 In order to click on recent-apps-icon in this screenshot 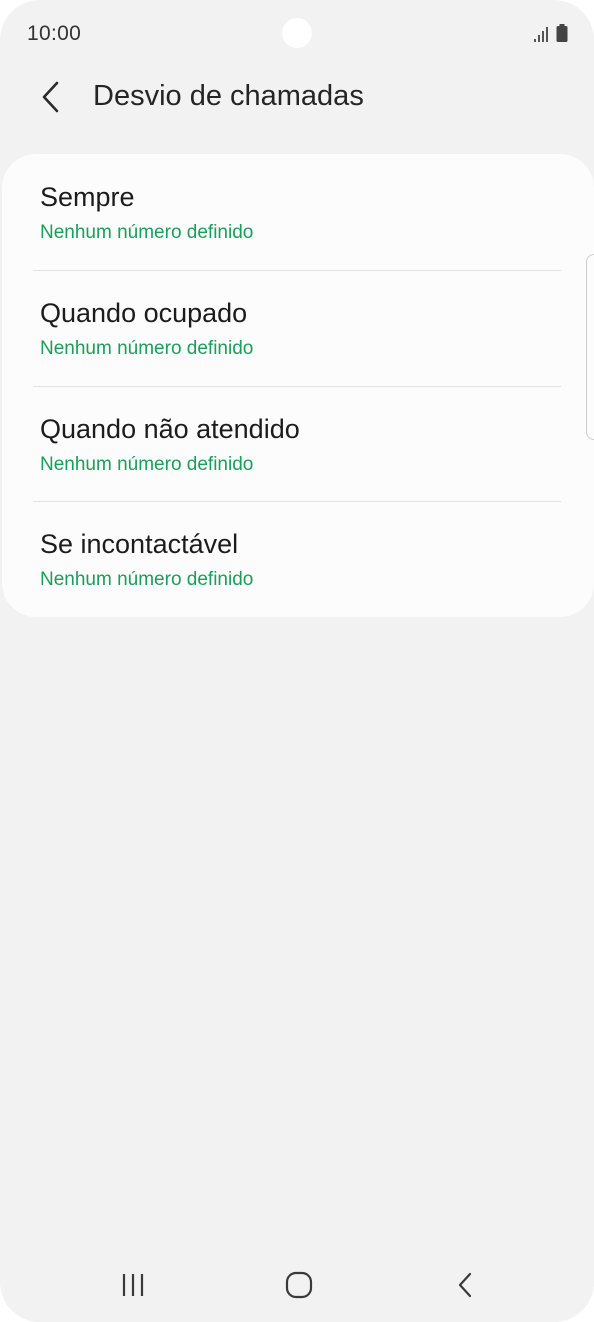, I will do `click(133, 1285)`.